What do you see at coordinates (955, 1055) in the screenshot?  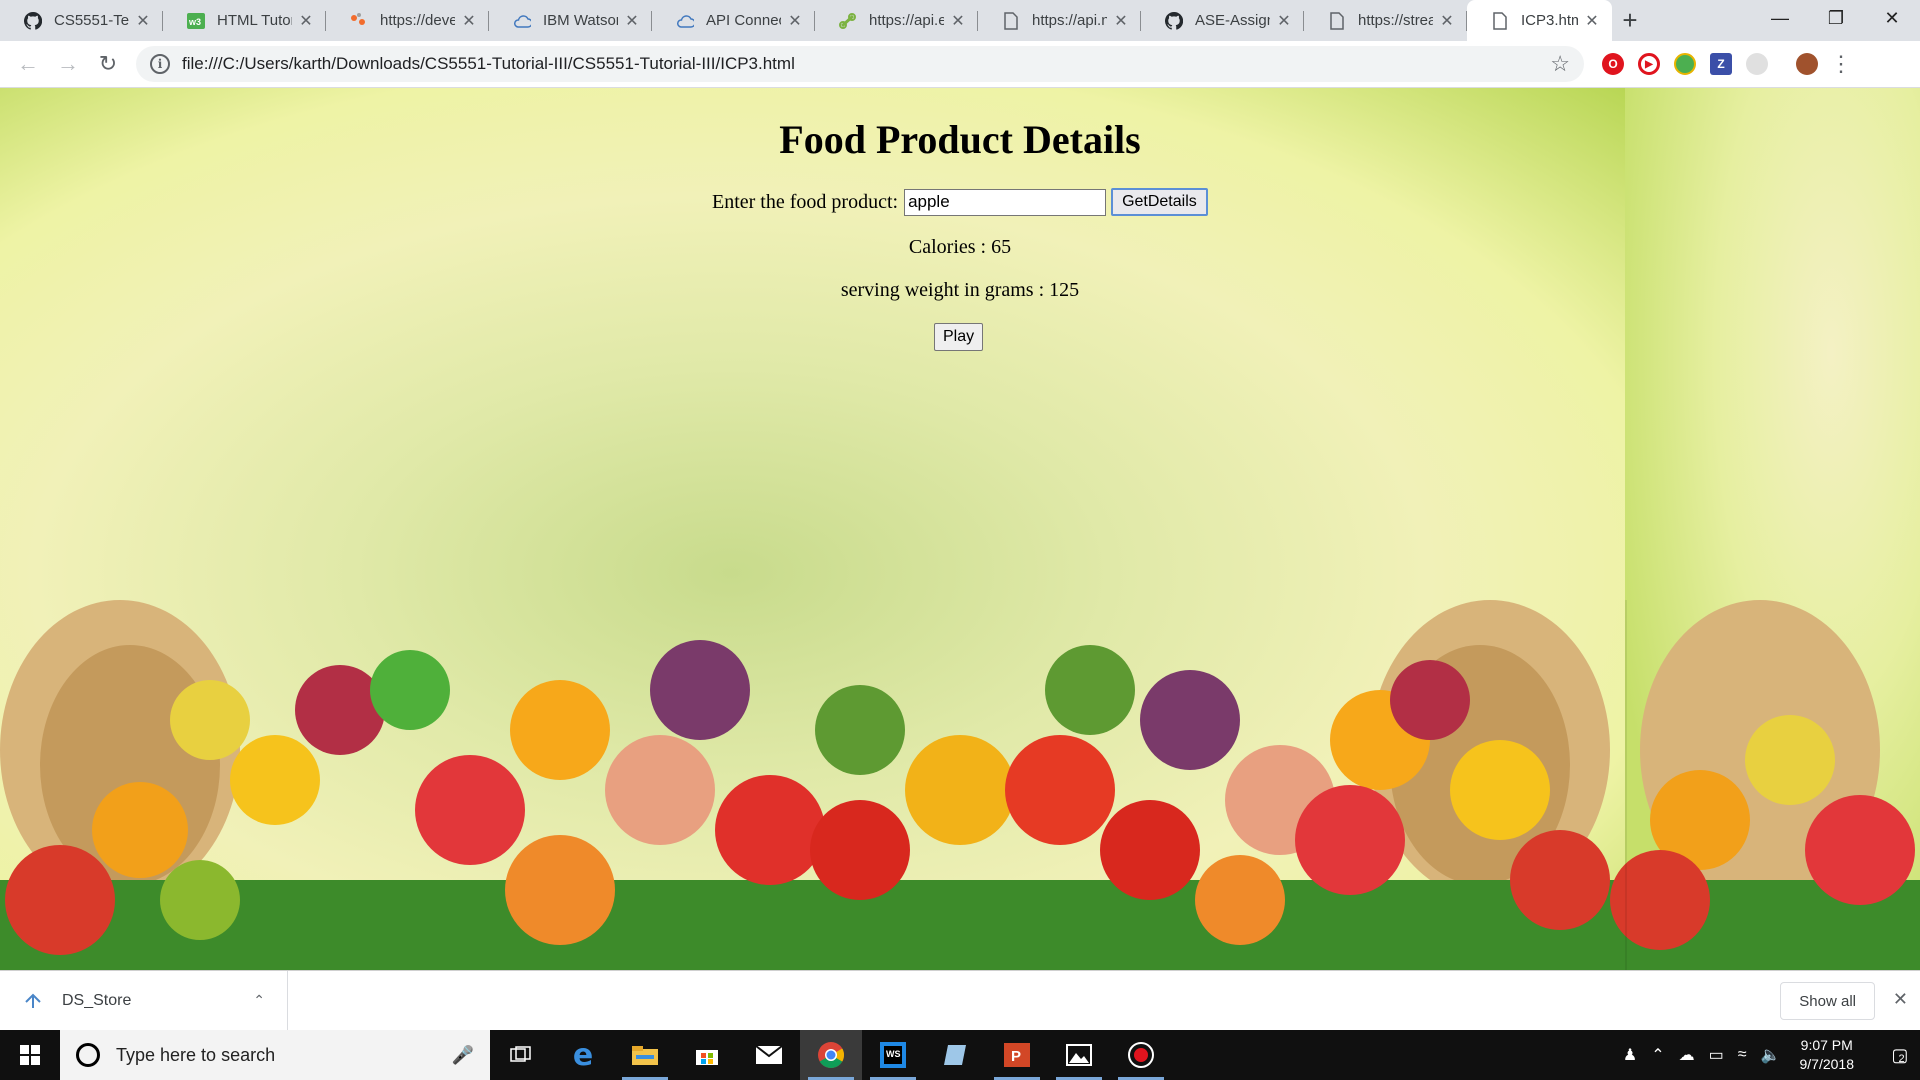 I see `notepad-app` at bounding box center [955, 1055].